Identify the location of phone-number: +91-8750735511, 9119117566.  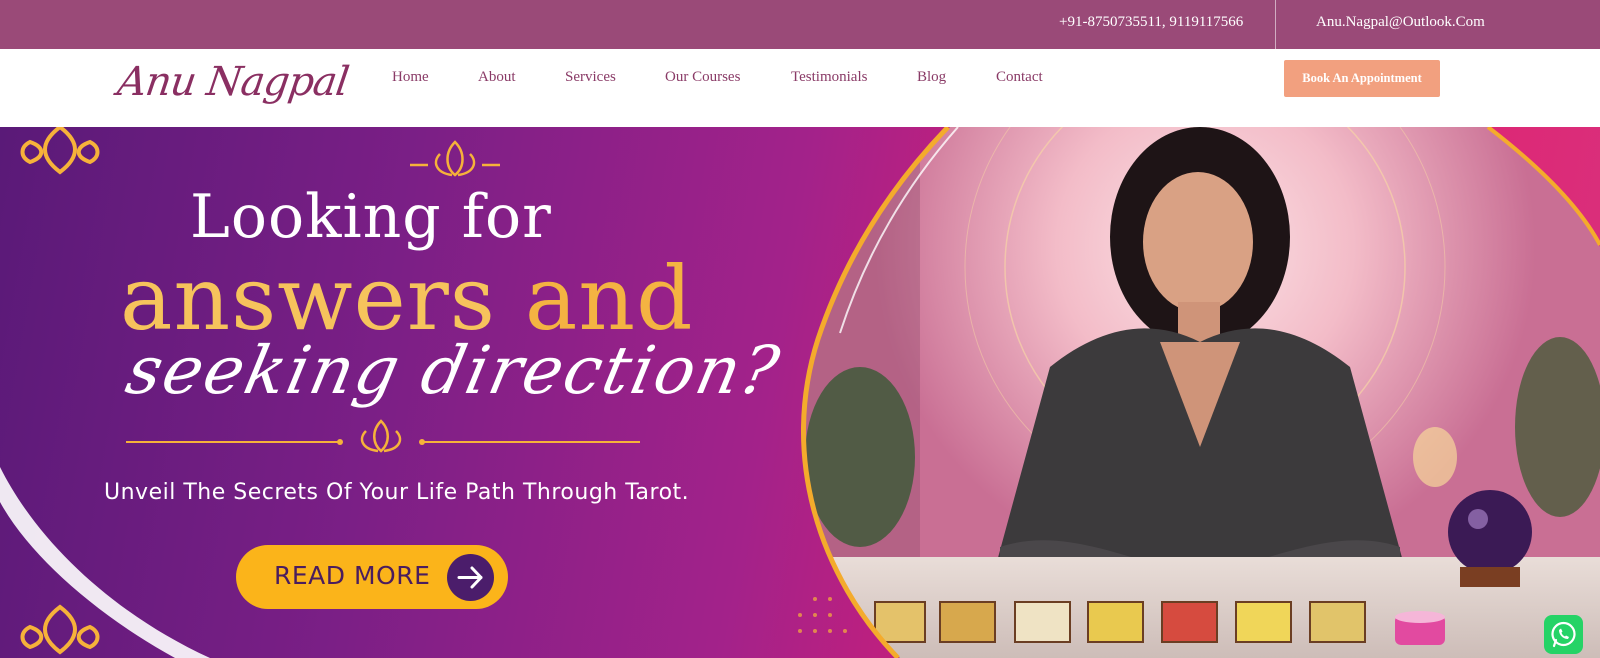
(1151, 22).